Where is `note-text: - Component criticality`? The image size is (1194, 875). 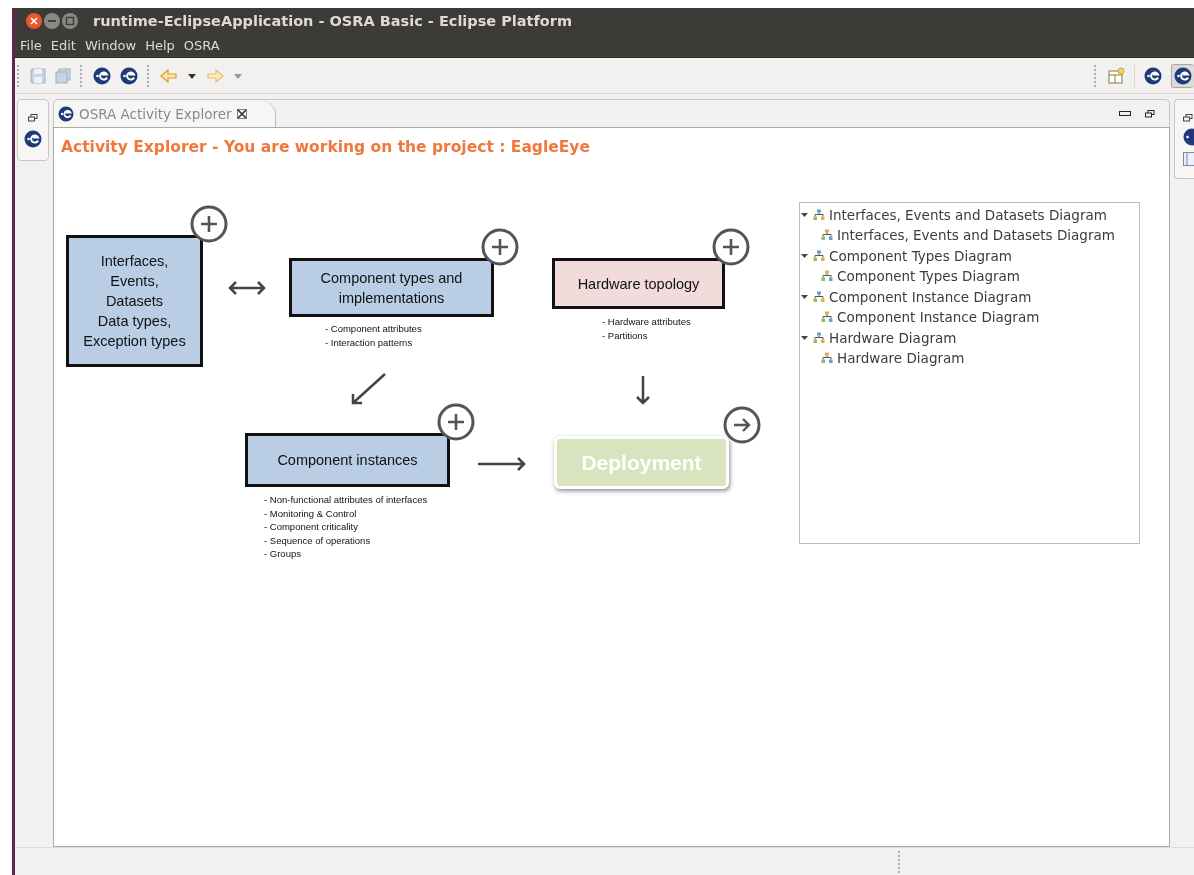
note-text: - Component criticality is located at coordinates (311, 527).